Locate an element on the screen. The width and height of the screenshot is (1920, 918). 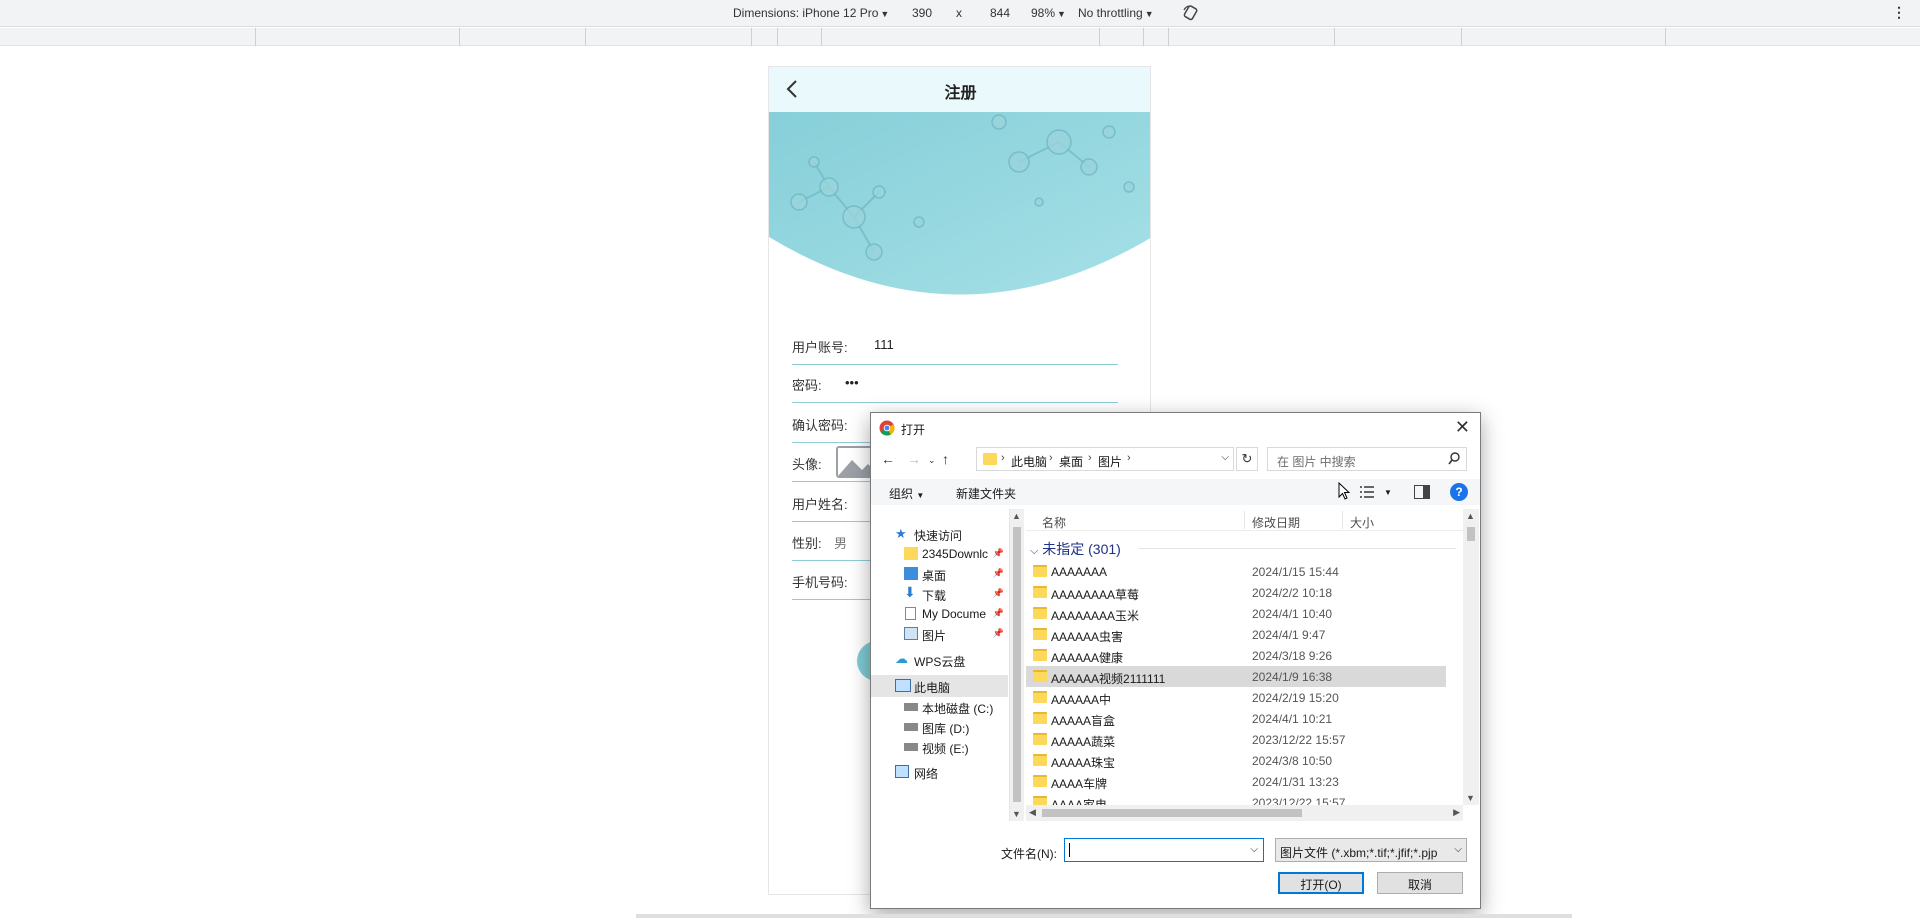
organize-button: 组织 ▼ is located at coordinates (906, 493).